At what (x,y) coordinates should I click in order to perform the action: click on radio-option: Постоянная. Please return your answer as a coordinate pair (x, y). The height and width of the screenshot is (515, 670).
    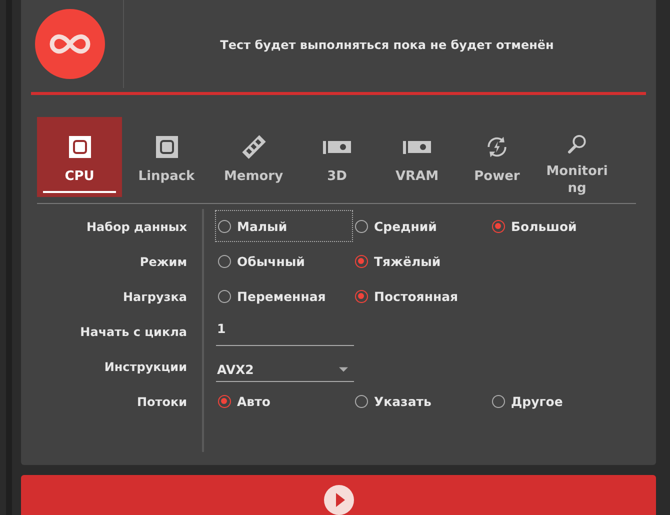
    Looking at the image, I should click on (421, 296).